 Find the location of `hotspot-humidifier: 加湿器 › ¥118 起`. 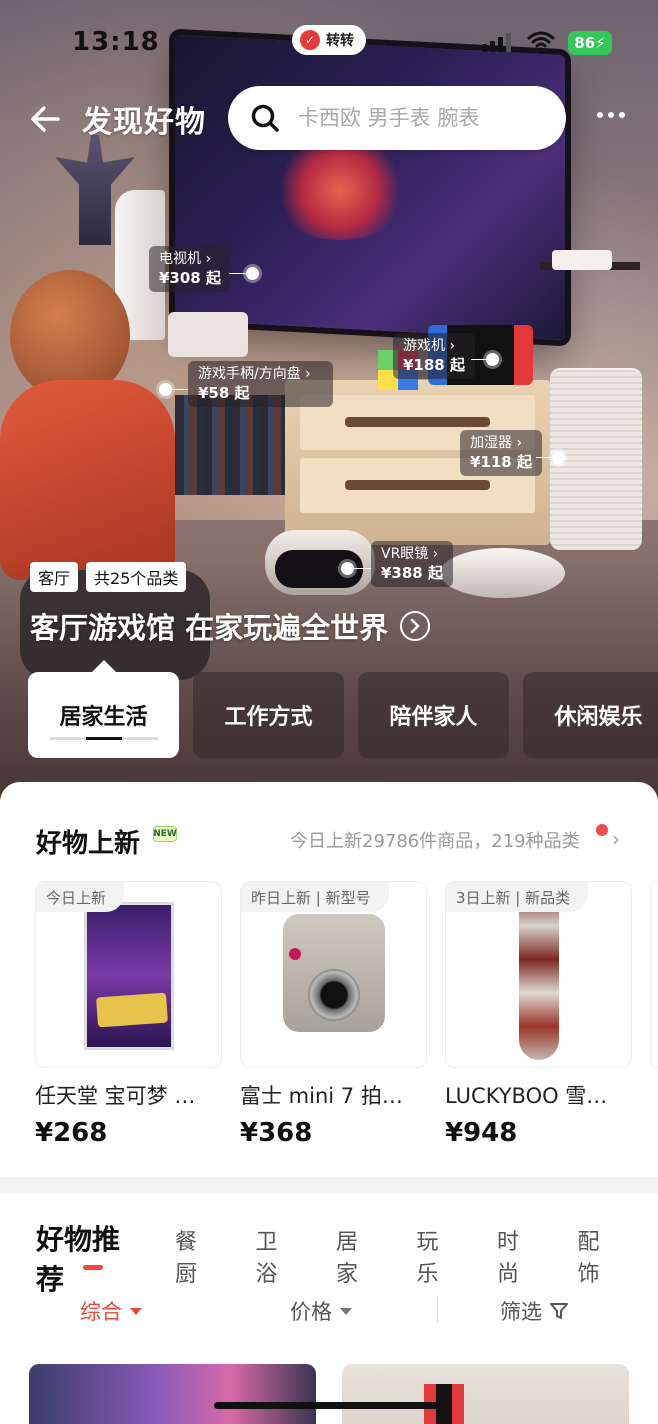

hotspot-humidifier: 加湿器 › ¥118 起 is located at coordinates (501, 453).